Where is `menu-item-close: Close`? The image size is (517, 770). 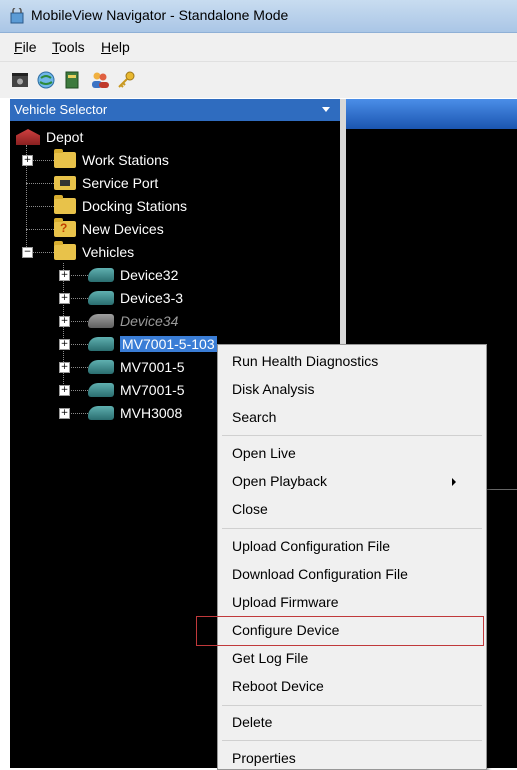 menu-item-close: Close is located at coordinates (250, 509).